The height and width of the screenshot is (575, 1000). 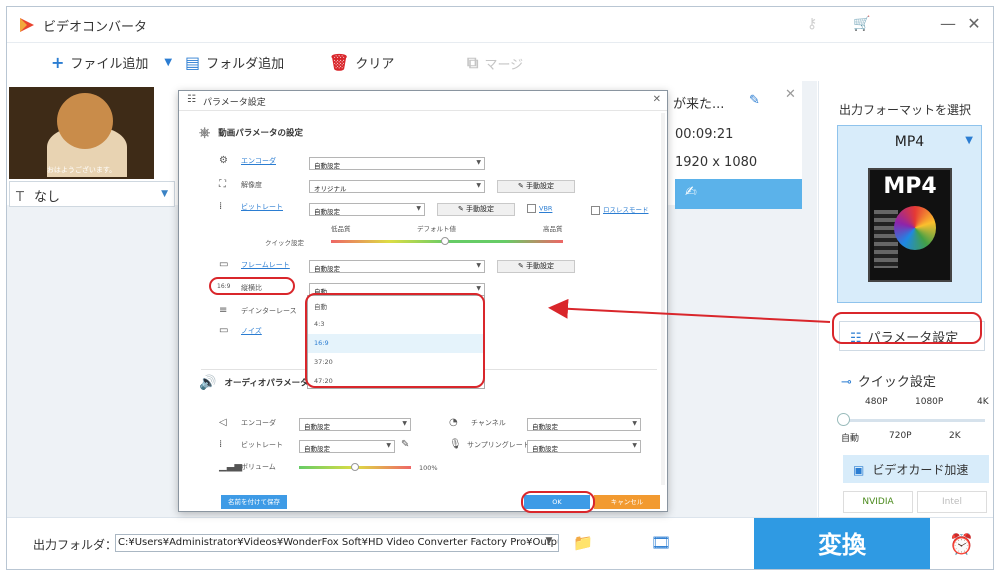 What do you see at coordinates (455, 444) in the screenshot?
I see `microphone-icon: 🎙` at bounding box center [455, 444].